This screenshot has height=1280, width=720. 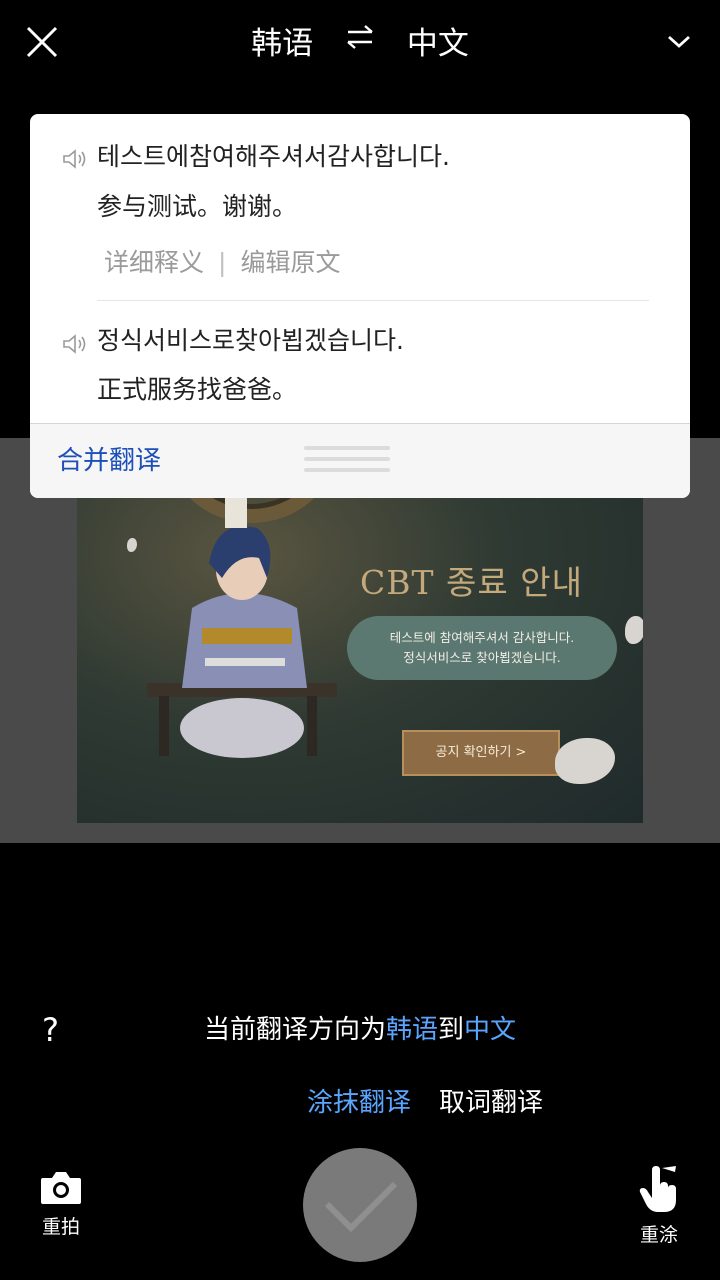 I want to click on language-switcher: 韩语 中文, so click(x=360, y=43).